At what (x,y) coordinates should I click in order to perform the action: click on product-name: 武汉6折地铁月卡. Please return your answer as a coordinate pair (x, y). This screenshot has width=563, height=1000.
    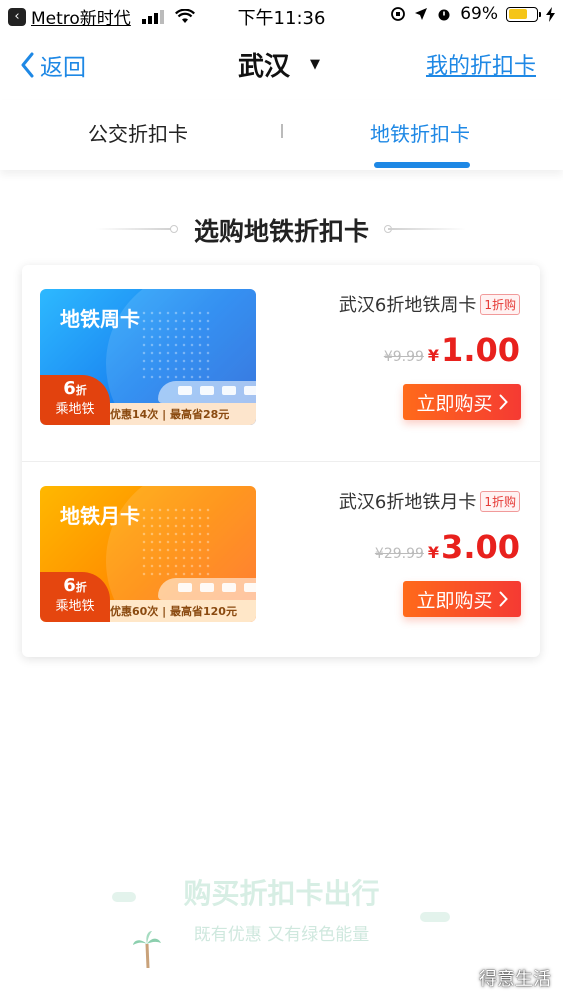
    Looking at the image, I should click on (407, 502).